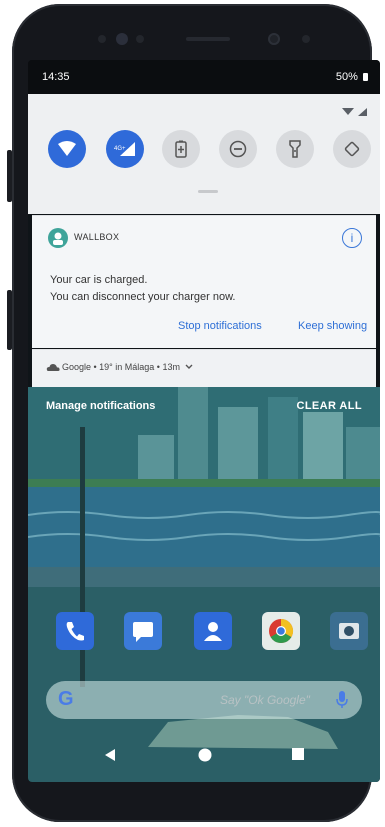 The width and height of the screenshot is (385, 827). I want to click on do-not-disturb-icon, so click(238, 149).